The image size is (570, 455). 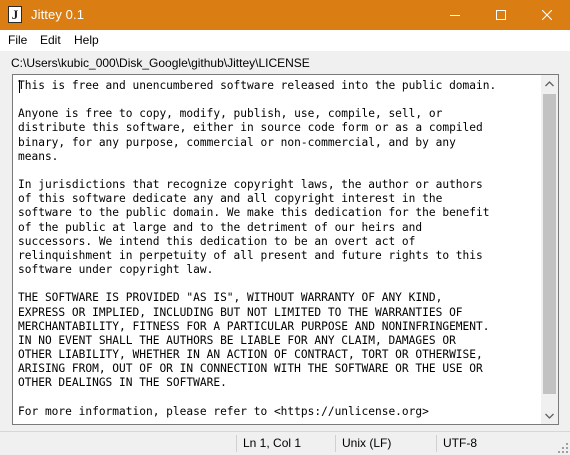 I want to click on close-button, so click(x=547, y=15).